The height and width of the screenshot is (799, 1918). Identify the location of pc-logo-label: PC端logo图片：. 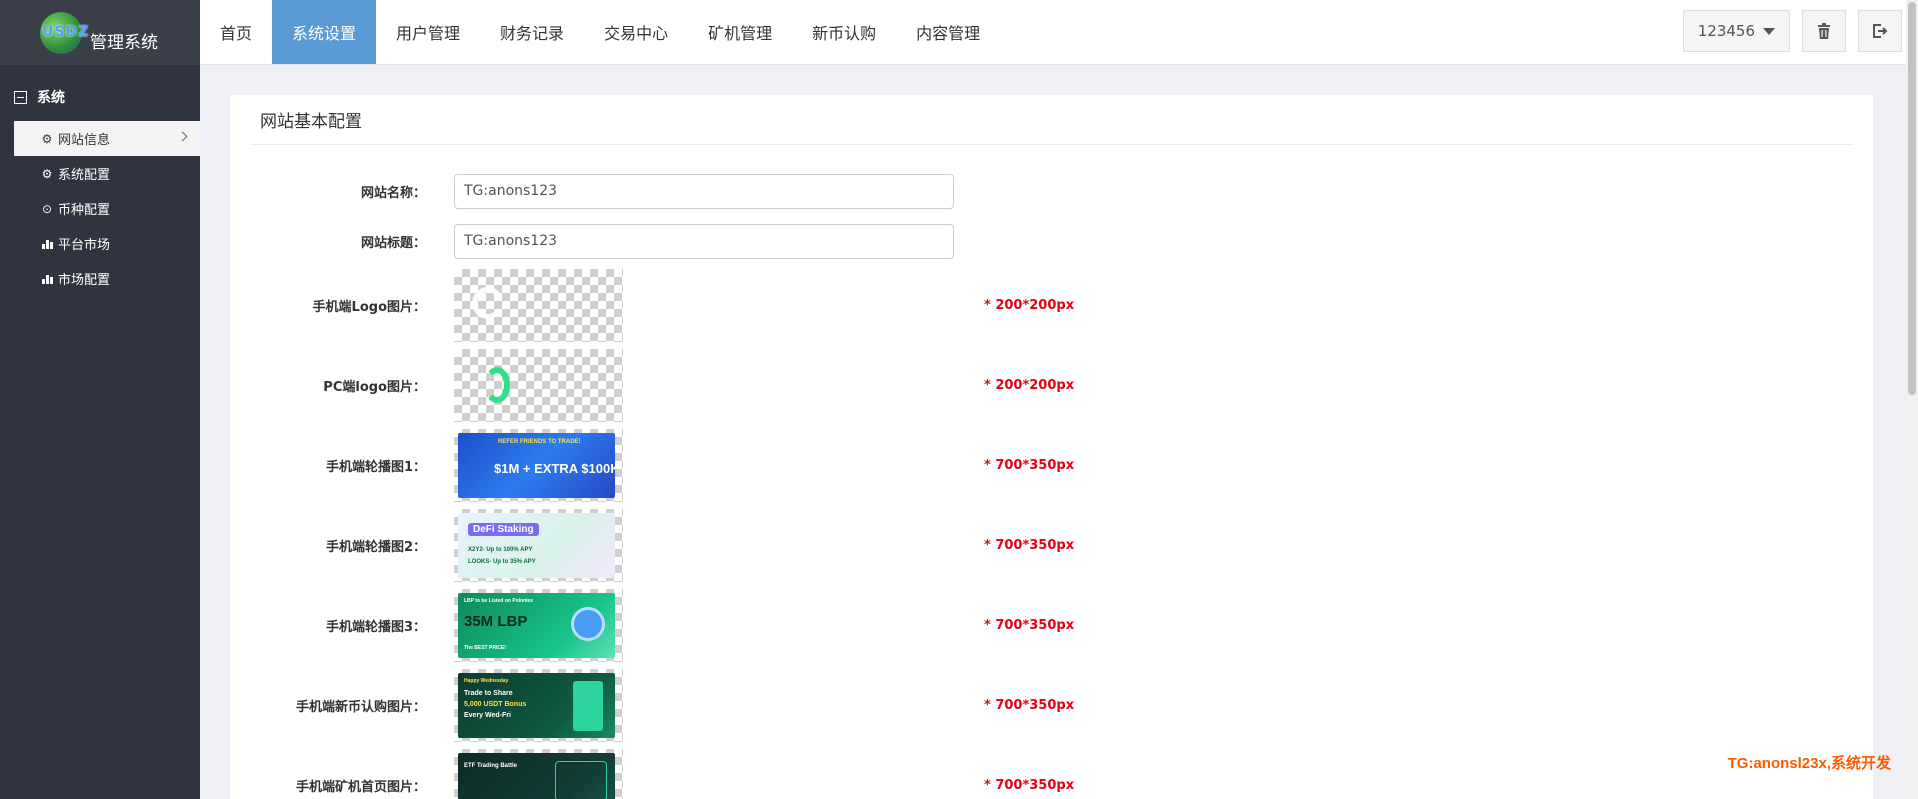
(374, 387).